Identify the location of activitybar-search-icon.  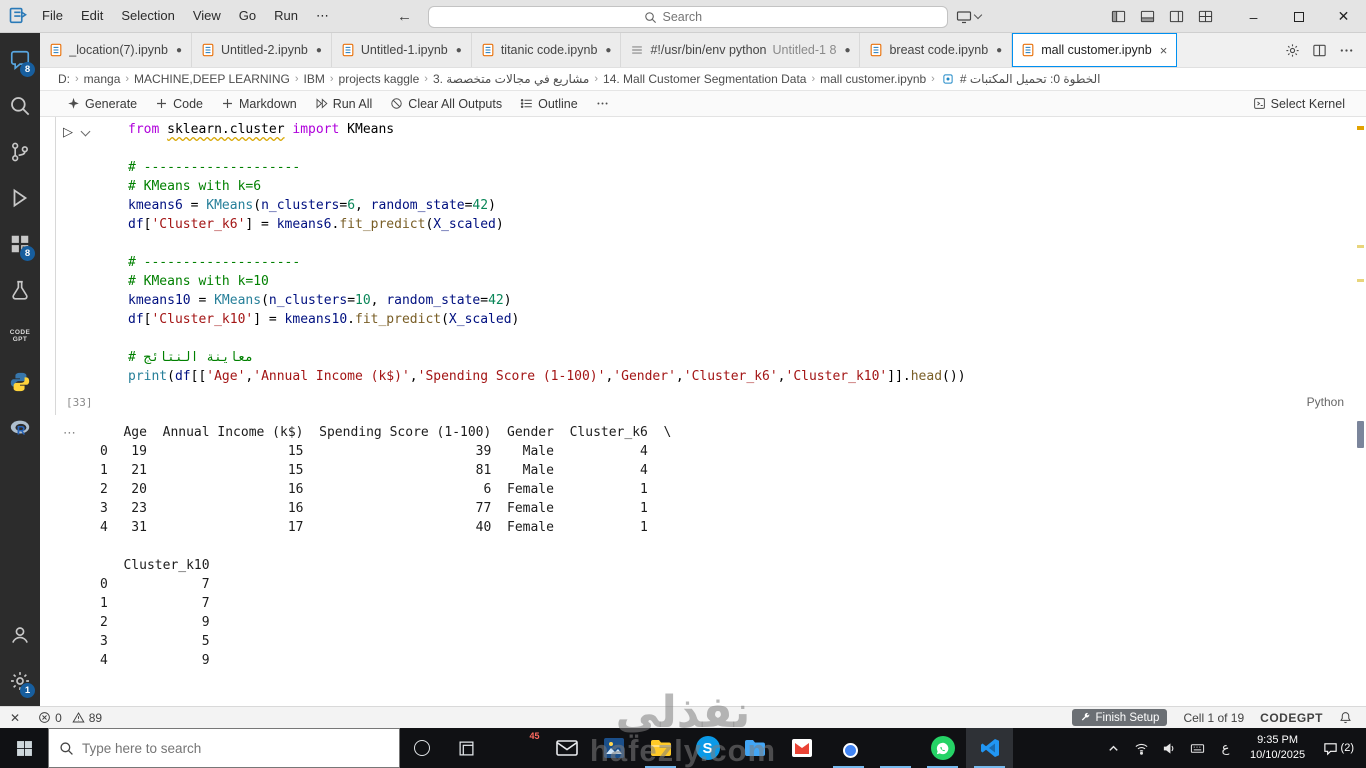
(20, 106).